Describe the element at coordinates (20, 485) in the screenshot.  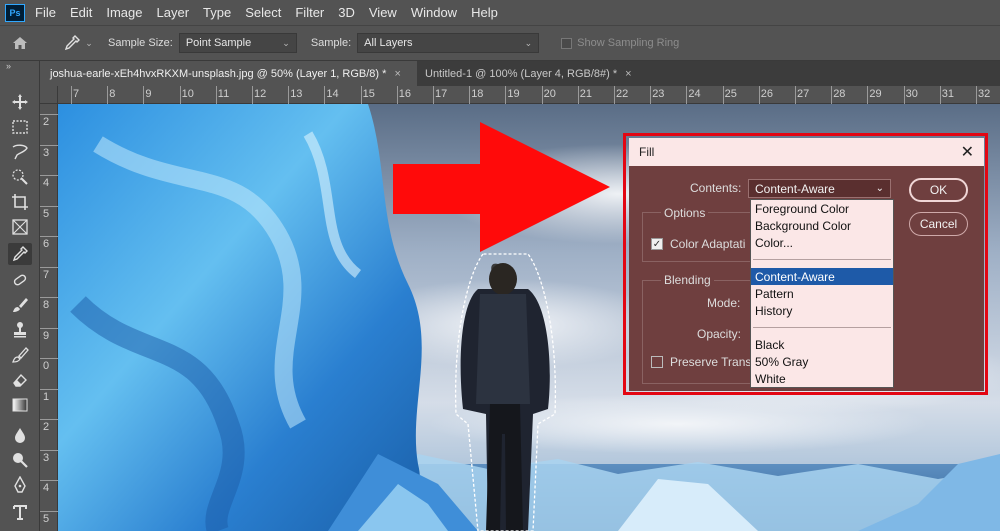
I see `pen-tool-icon` at that location.